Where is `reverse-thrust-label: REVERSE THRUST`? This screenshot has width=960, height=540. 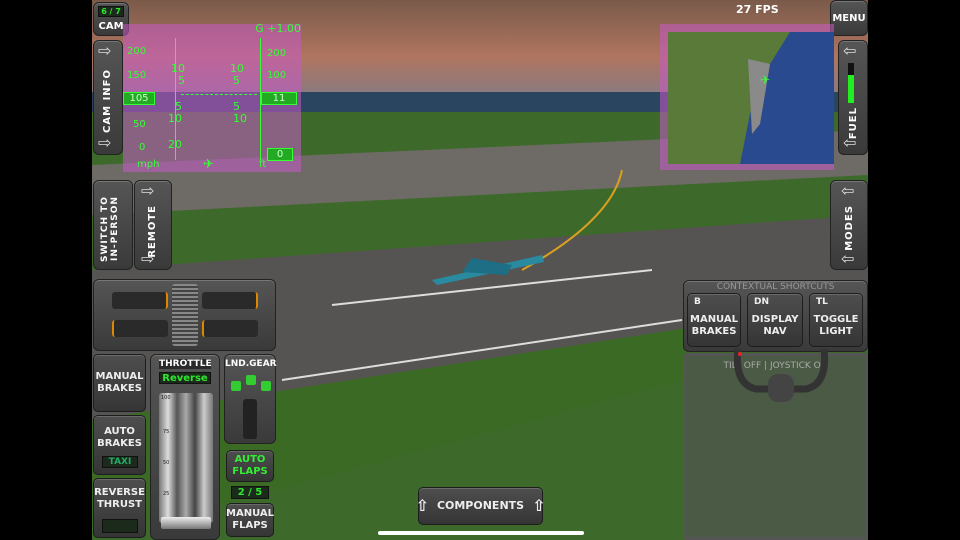 reverse-thrust-label: REVERSE THRUST is located at coordinates (119, 498).